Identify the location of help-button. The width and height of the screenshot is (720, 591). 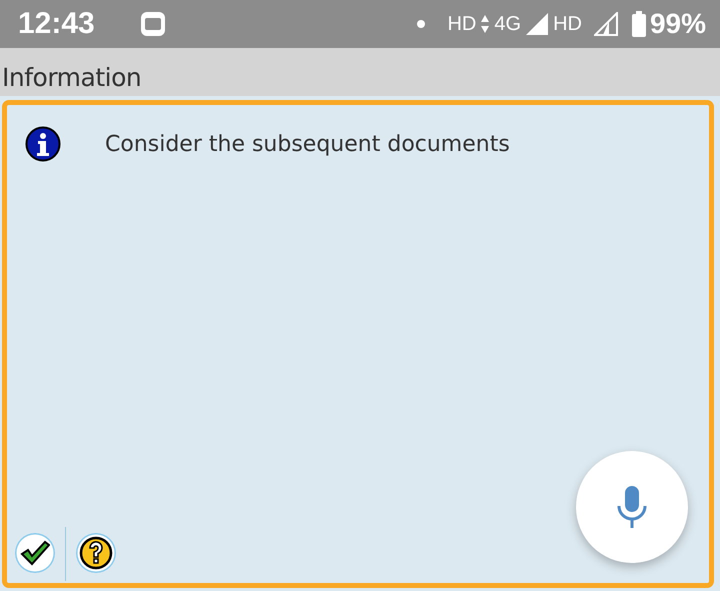
(96, 553).